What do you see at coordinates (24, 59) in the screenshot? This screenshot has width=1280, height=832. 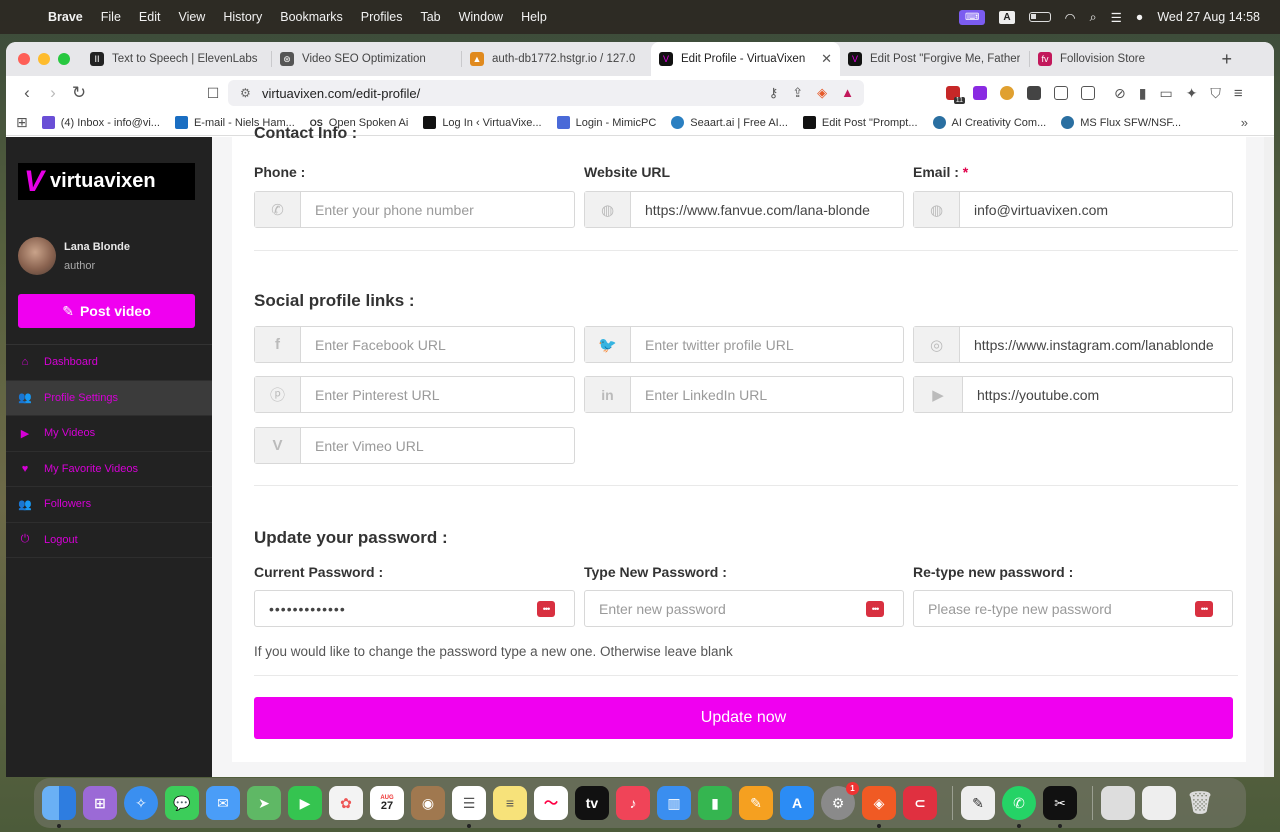 I see `close-window-button` at bounding box center [24, 59].